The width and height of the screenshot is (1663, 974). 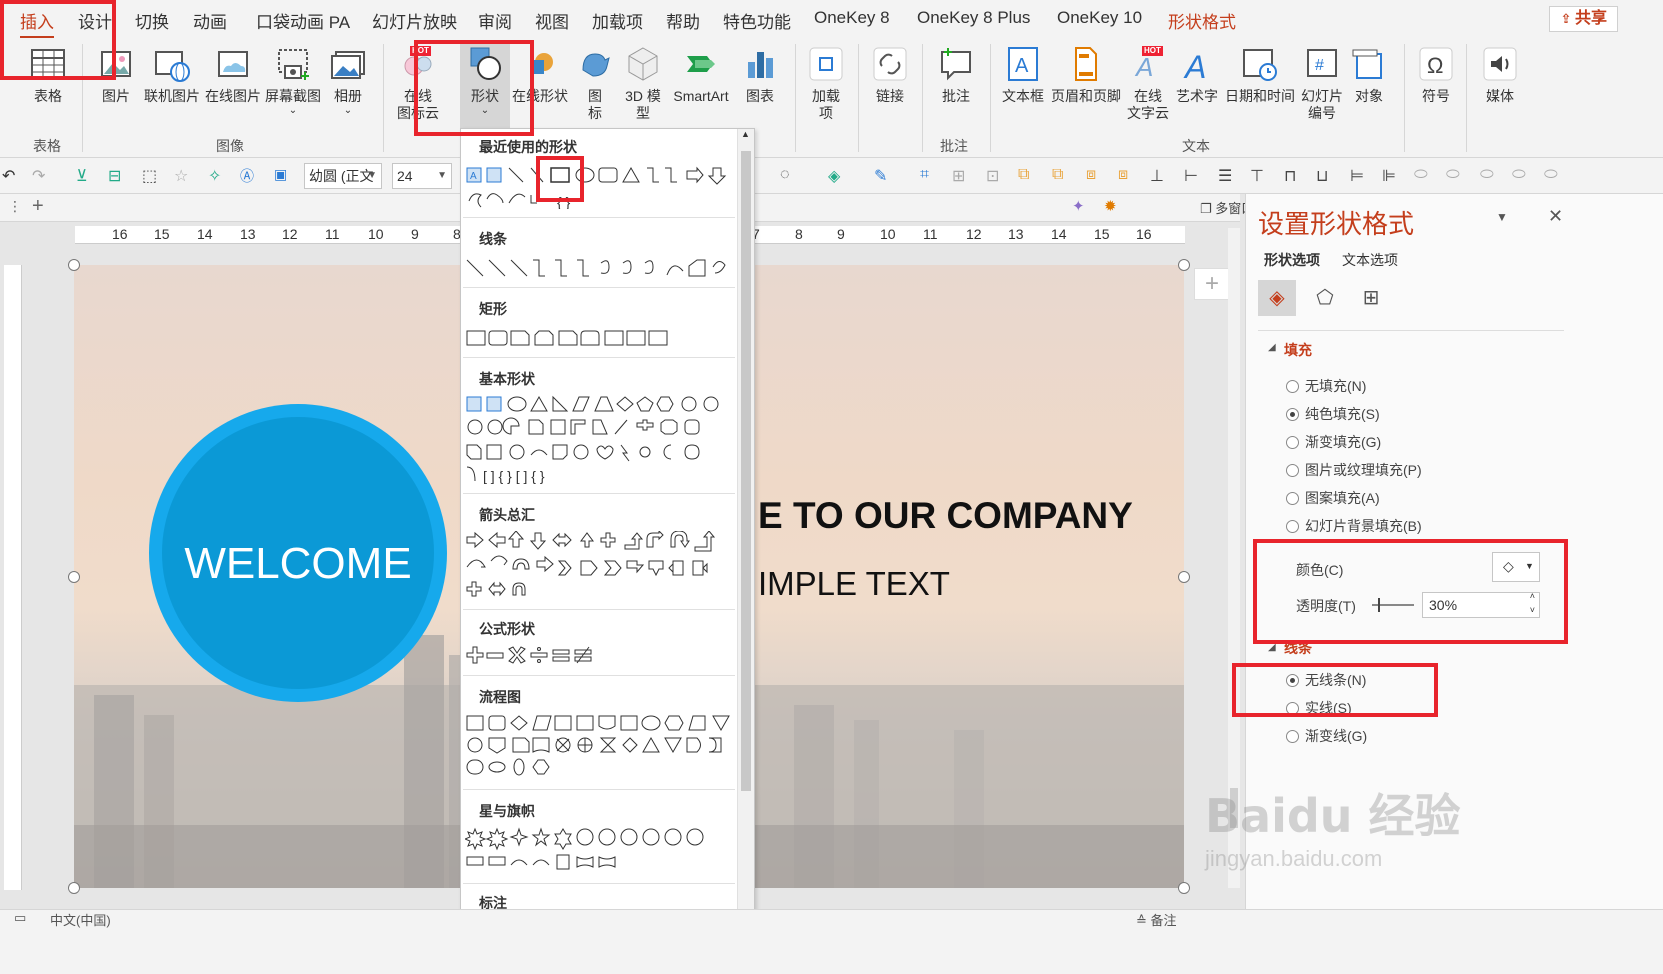 I want to click on slider-thumb, so click(x=1379, y=605).